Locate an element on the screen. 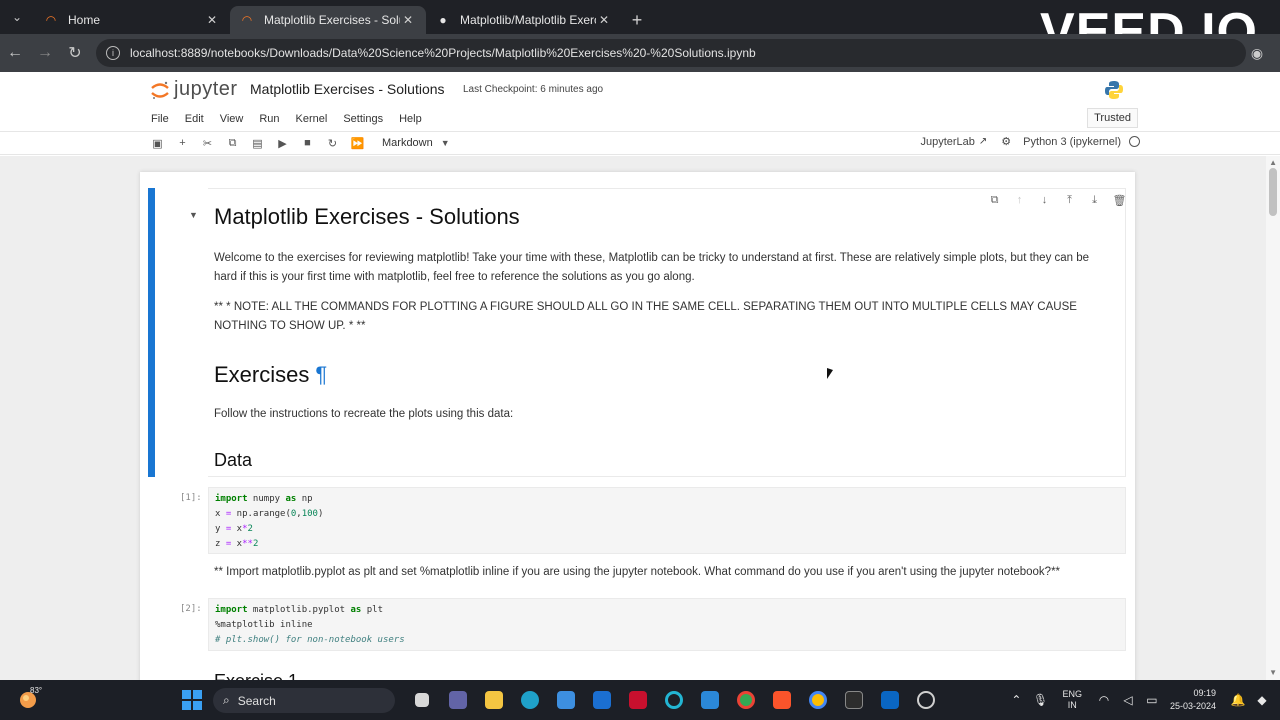  mouse-cursor-icon is located at coordinates (830, 374).